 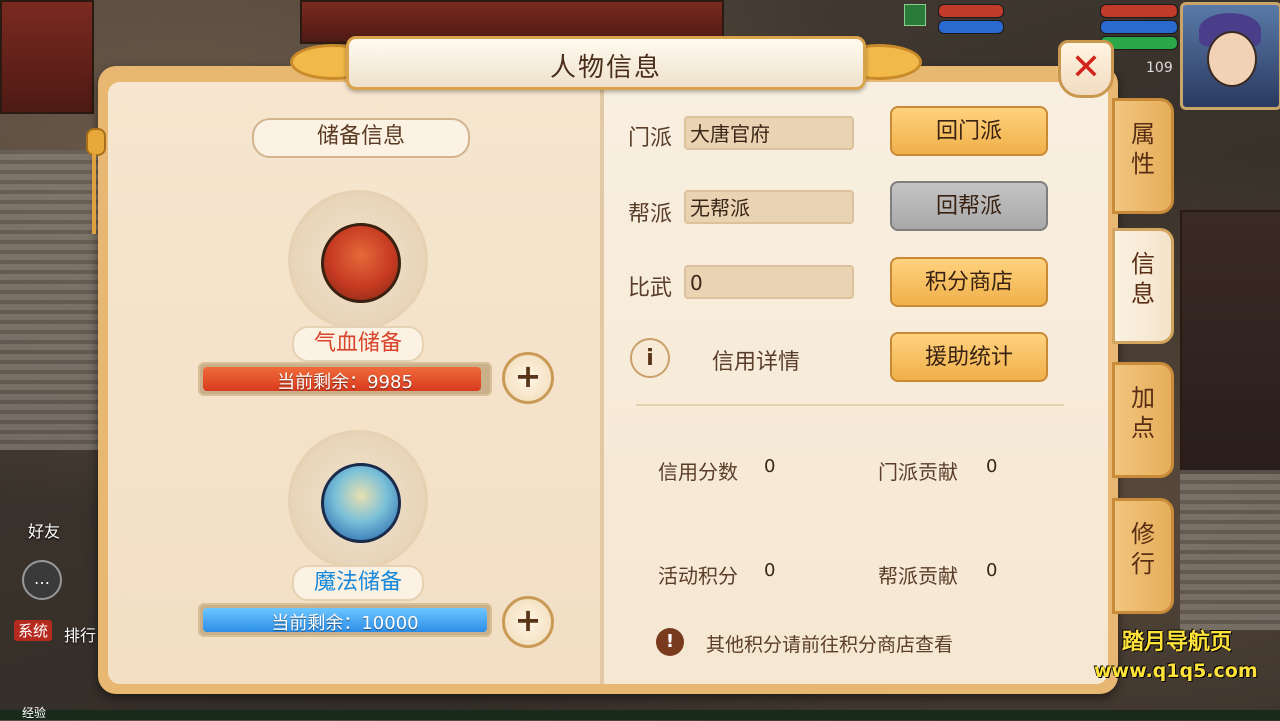 What do you see at coordinates (918, 576) in the screenshot?
I see `guild-contrib-label: 帮派贡献` at bounding box center [918, 576].